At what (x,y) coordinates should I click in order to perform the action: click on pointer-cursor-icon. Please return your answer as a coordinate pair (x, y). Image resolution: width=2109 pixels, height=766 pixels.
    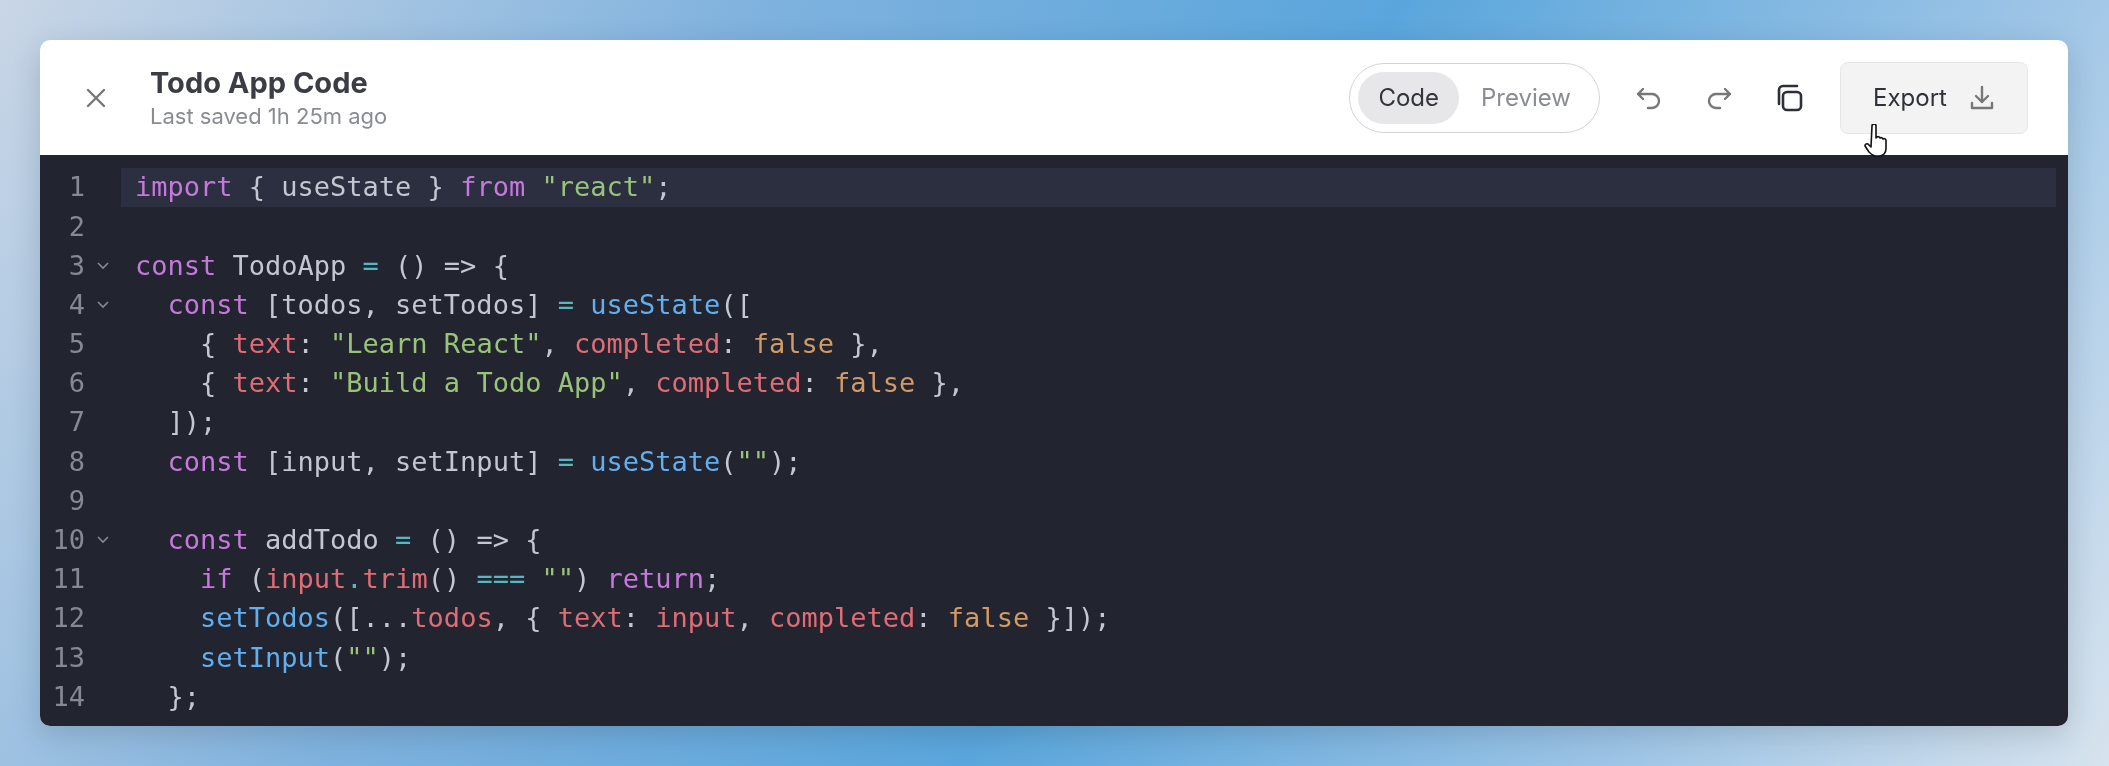
    Looking at the image, I should click on (1877, 141).